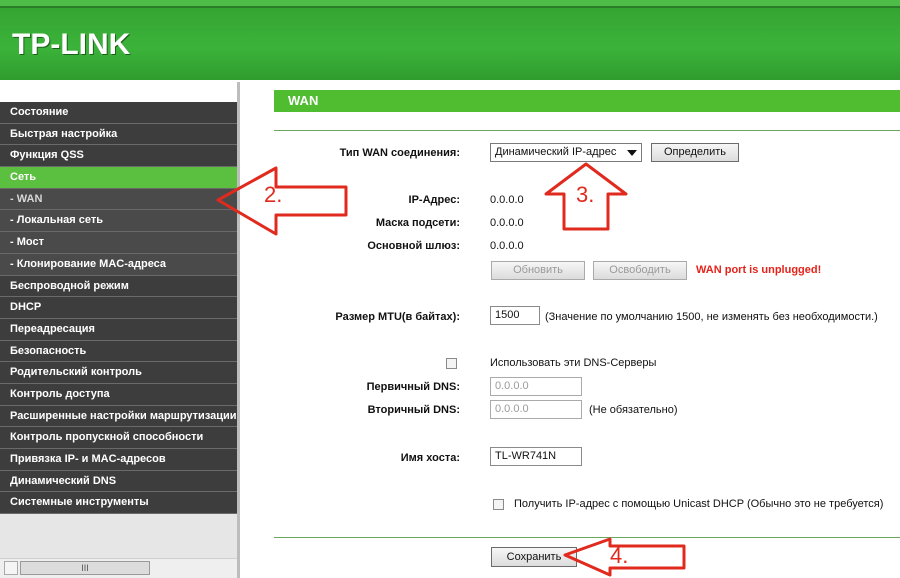 The height and width of the screenshot is (578, 900). What do you see at coordinates (585, 194) in the screenshot?
I see `annotation-number-3: 3.` at bounding box center [585, 194].